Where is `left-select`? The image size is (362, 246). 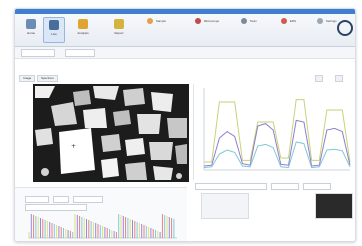 left-select is located at coordinates (38, 53).